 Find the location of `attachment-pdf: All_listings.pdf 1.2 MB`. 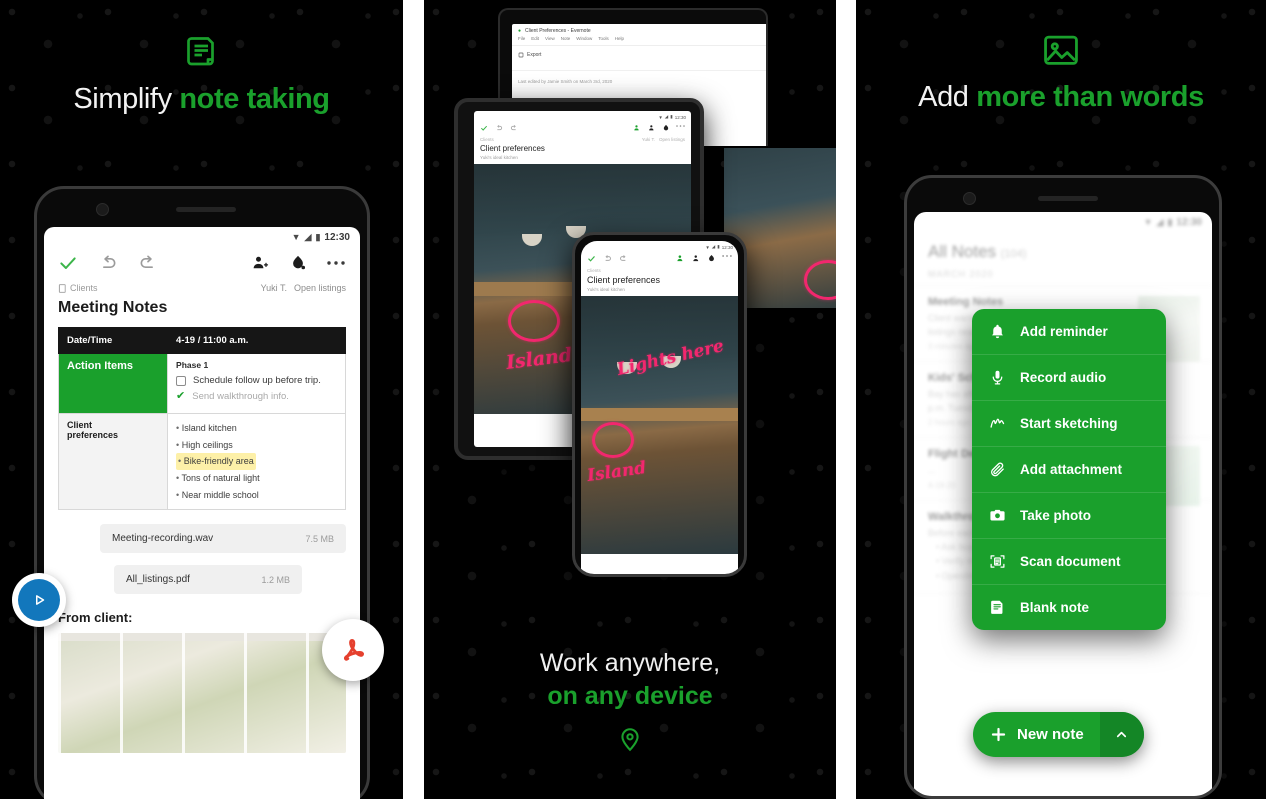

attachment-pdf: All_listings.pdf 1.2 MB is located at coordinates (208, 580).